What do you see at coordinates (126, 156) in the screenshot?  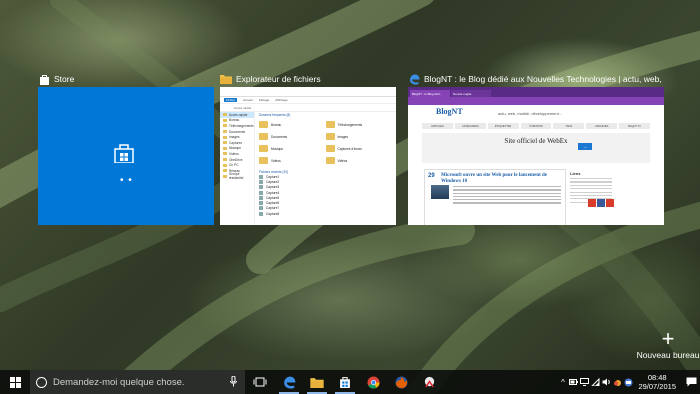 I see `store-thumbnail: • •` at bounding box center [126, 156].